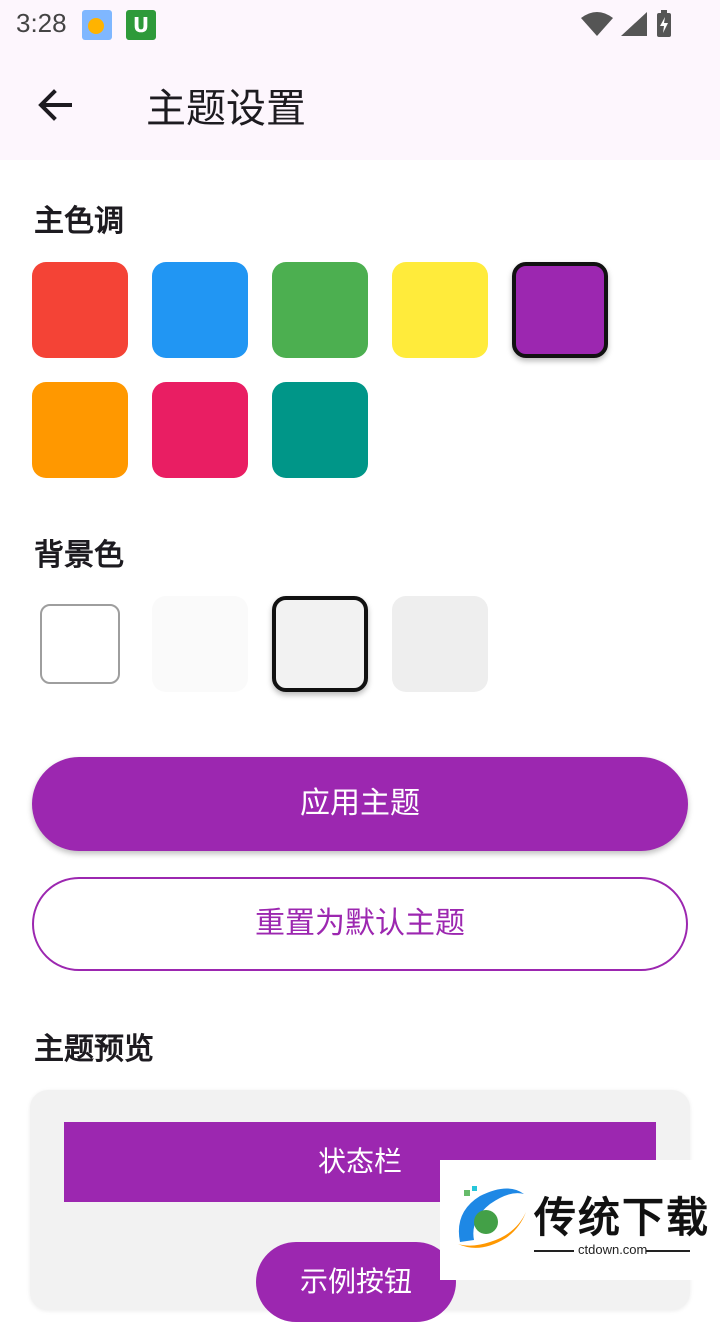 This screenshot has height=1322, width=720. Describe the element at coordinates (97, 25) in the screenshot. I see `weather-icon` at that location.